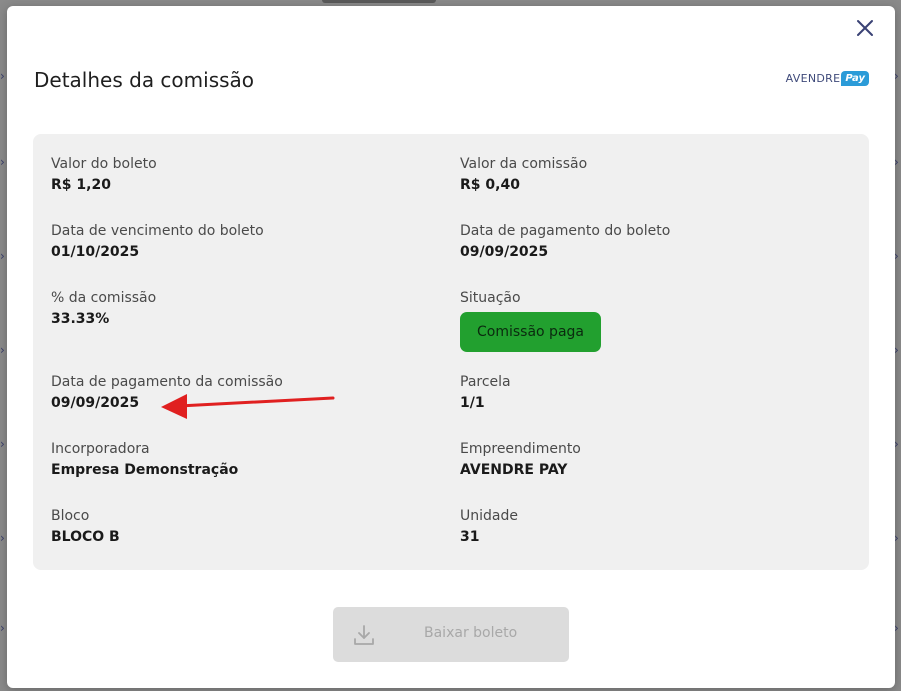 This screenshot has width=901, height=691. What do you see at coordinates (565, 231) in the screenshot?
I see `field-label: Data de pagamento do boleto` at bounding box center [565, 231].